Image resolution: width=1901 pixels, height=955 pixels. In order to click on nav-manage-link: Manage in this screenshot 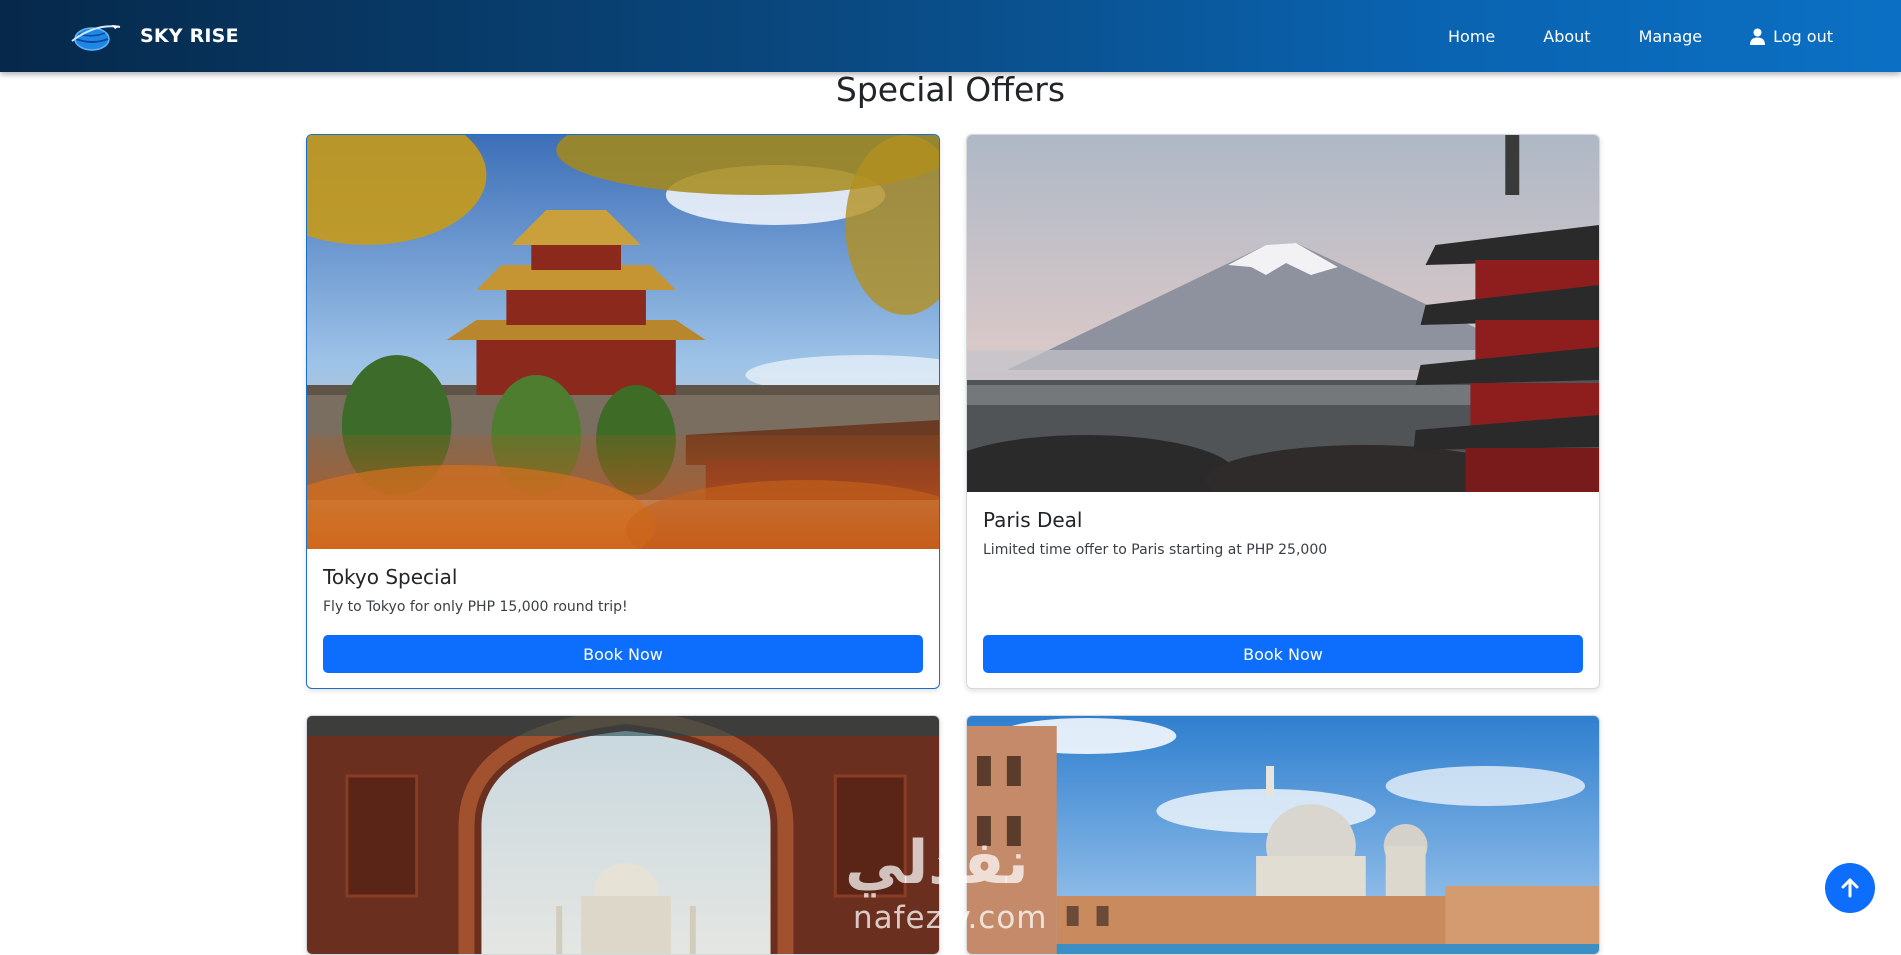, I will do `click(1671, 36)`.